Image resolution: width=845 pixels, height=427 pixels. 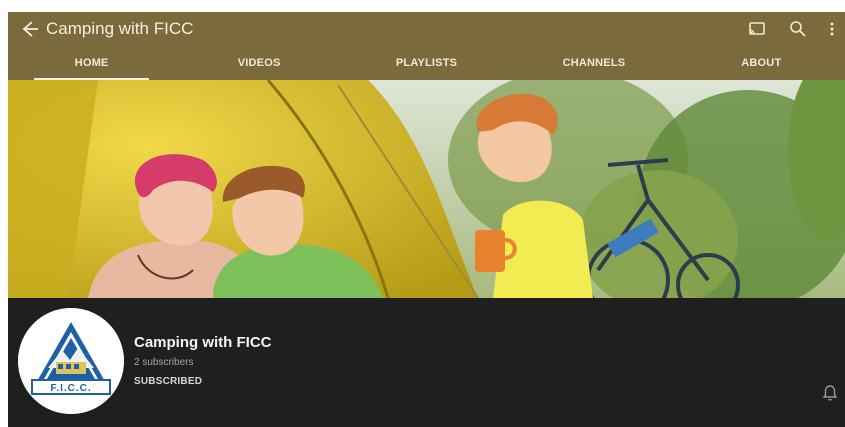 I want to click on page-title: Camping with FICC, so click(x=120, y=28).